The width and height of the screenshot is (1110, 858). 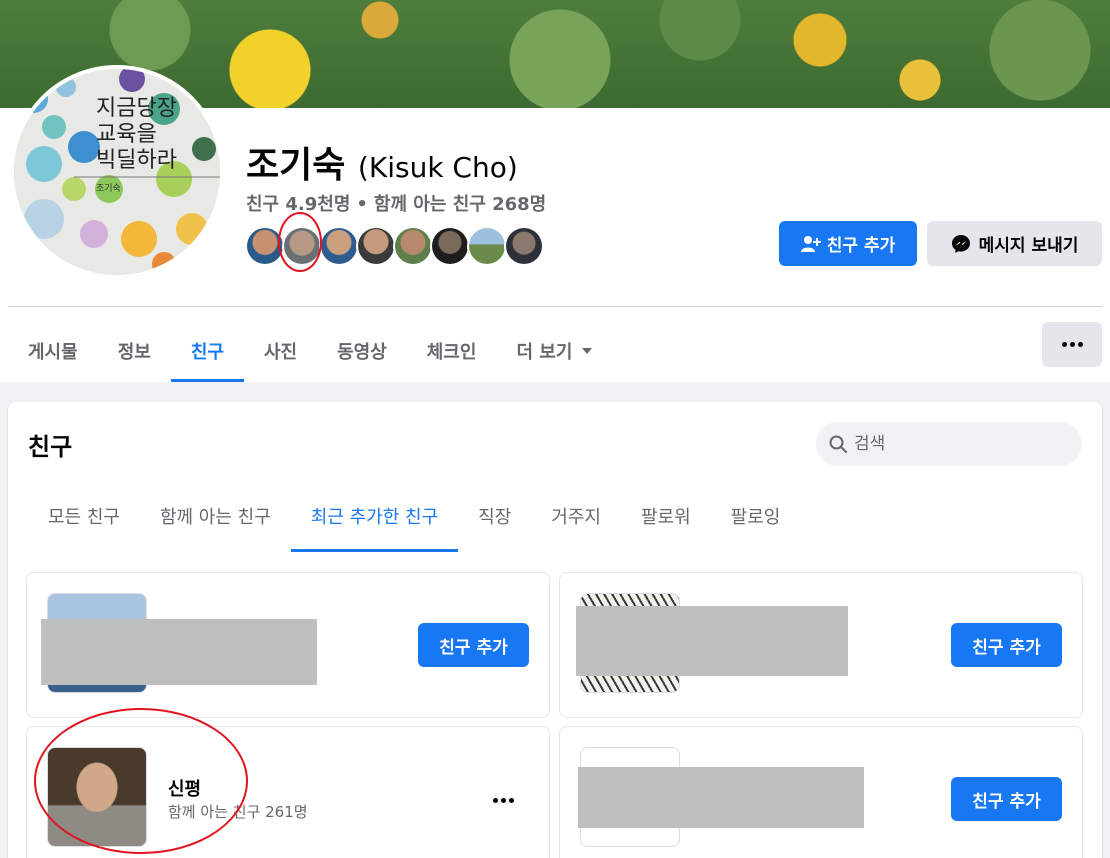 What do you see at coordinates (136, 160) in the screenshot?
I see `avatar-line3: 빅딜하라` at bounding box center [136, 160].